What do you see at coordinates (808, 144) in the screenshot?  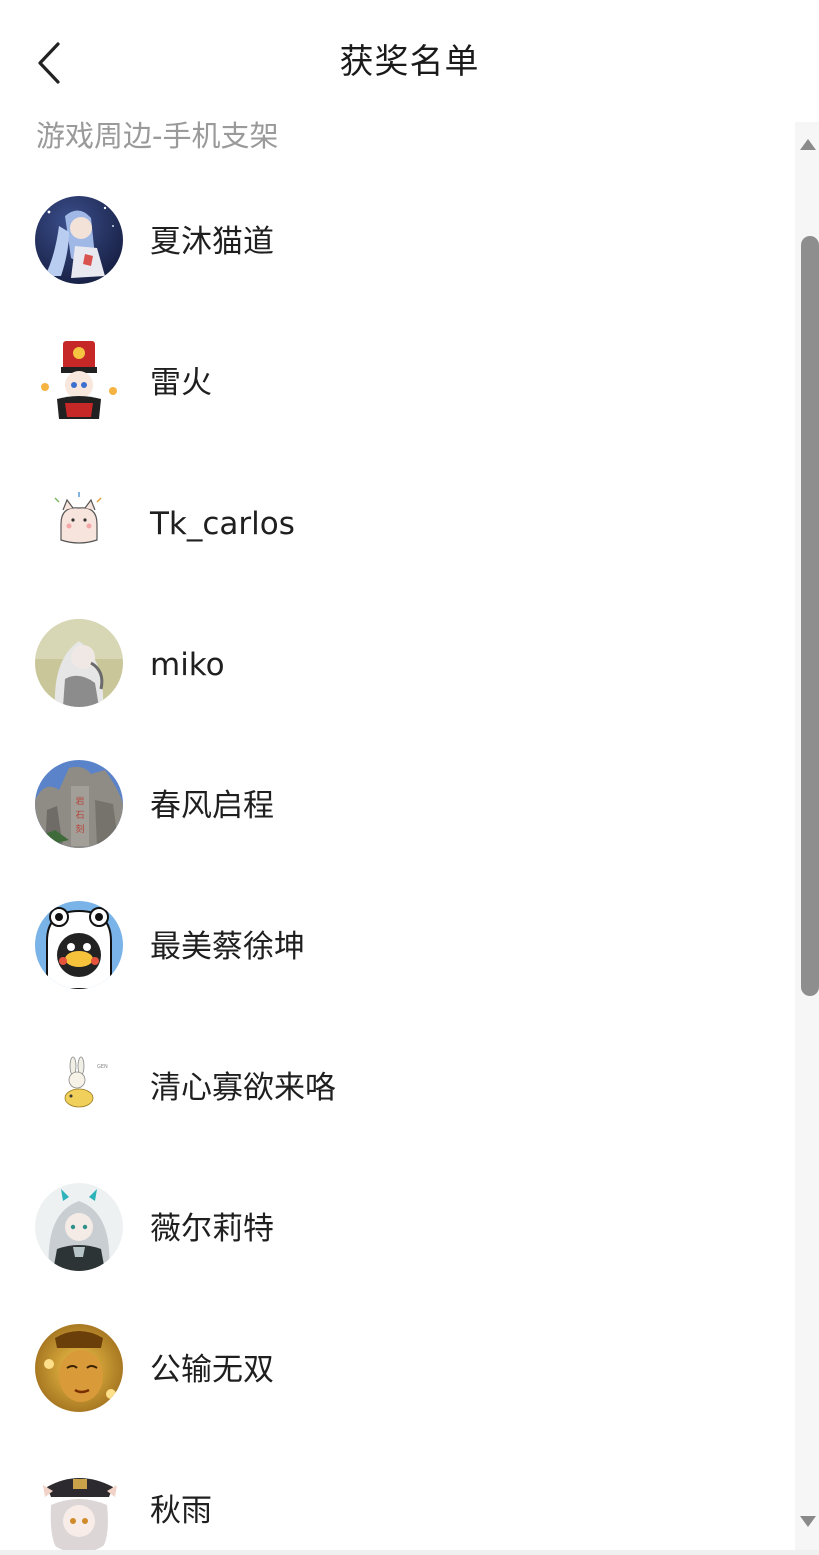 I see `scroll-up-arrow-icon` at bounding box center [808, 144].